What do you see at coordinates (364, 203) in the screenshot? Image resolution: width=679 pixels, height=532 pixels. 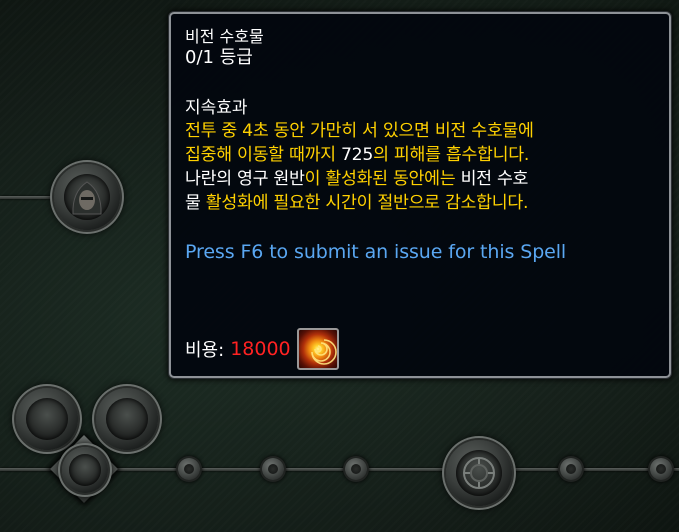 I see `description-text: 활성화에 필요한 시간이 절반으로 감소합니다.` at bounding box center [364, 203].